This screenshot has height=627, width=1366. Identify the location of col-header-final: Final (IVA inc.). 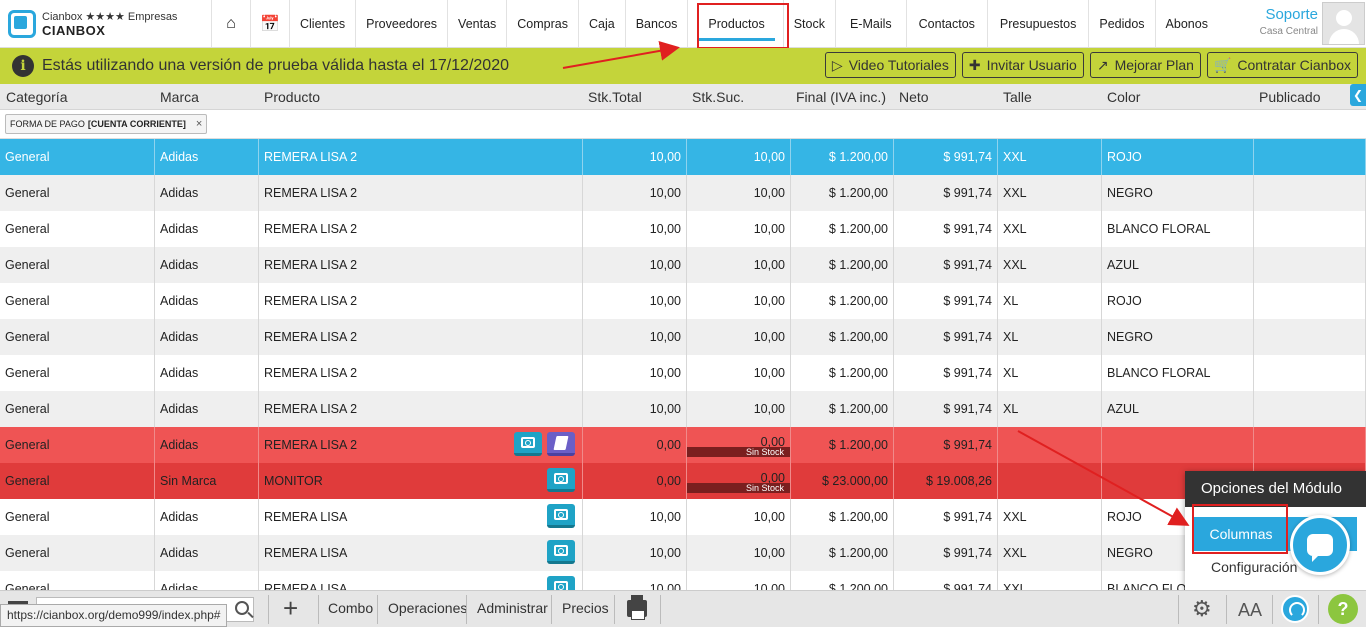
(841, 97).